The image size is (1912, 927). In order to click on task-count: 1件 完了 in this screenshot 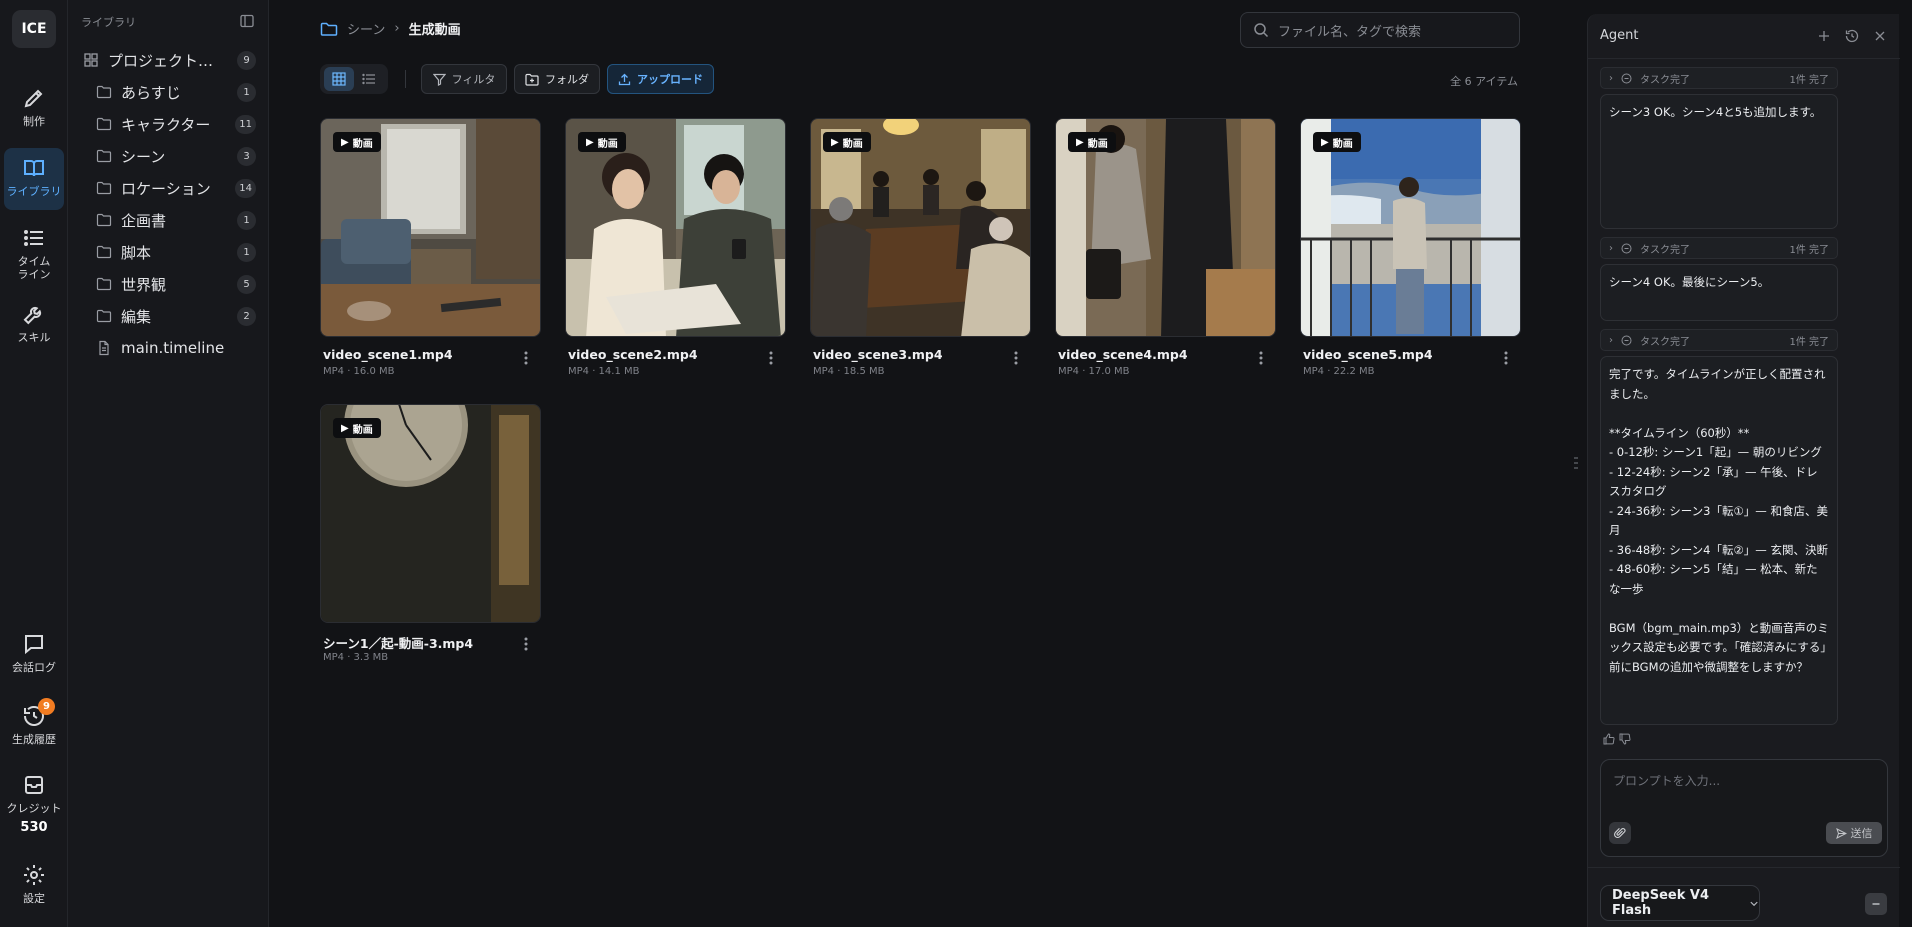, I will do `click(1809, 342)`.